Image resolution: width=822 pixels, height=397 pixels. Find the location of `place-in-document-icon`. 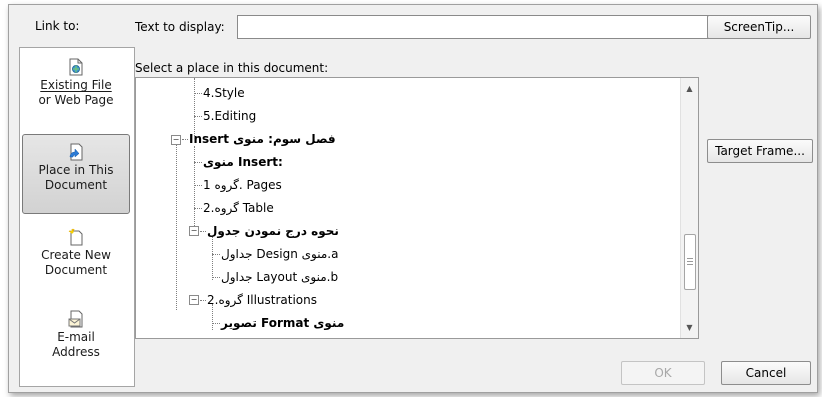

place-in-document-icon is located at coordinates (76, 152).